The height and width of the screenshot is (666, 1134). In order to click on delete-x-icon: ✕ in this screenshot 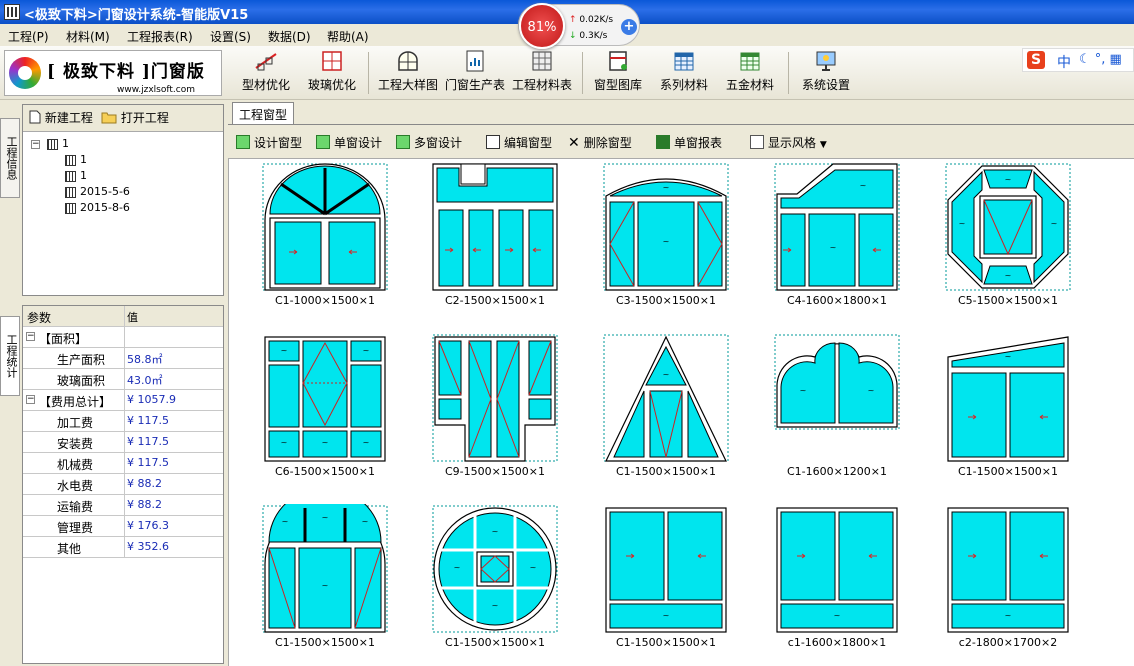, I will do `click(574, 143)`.